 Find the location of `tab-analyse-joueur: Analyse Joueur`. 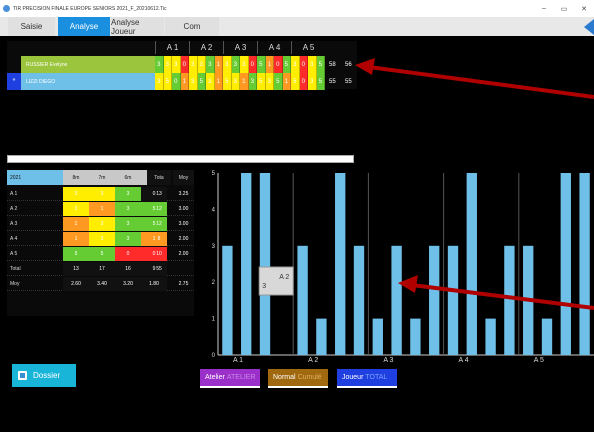

tab-analyse-joueur: Analyse Joueur is located at coordinates (137, 26).